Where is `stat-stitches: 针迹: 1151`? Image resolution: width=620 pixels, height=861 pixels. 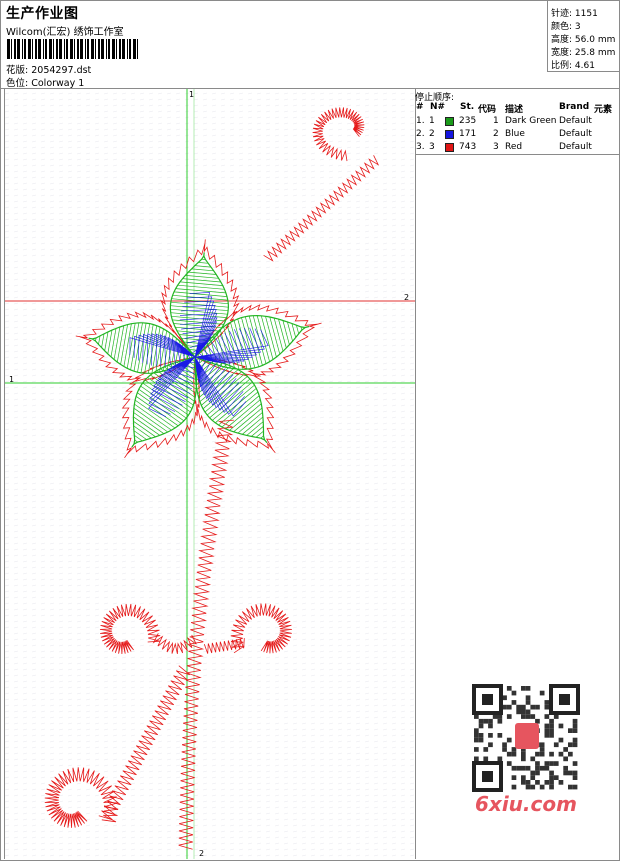
stat-stitches: 针迹: 1151 is located at coordinates (574, 14).